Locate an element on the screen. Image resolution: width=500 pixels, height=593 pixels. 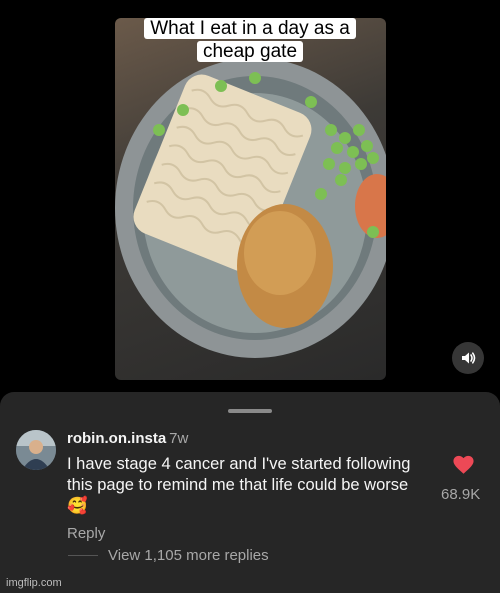
comment-timestamp: 7w is located at coordinates (179, 438).